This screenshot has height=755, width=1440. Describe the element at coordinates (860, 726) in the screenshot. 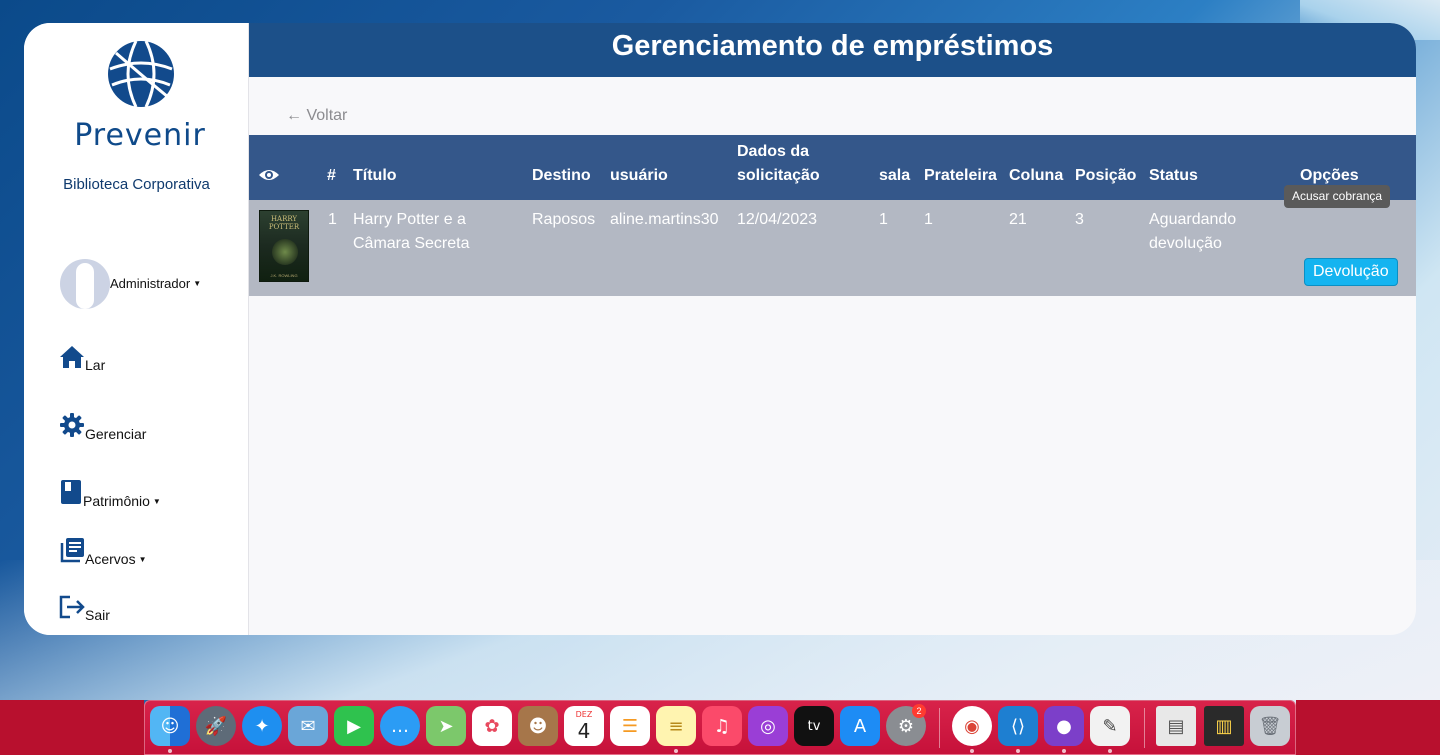

I see `app-store-icon: A` at that location.